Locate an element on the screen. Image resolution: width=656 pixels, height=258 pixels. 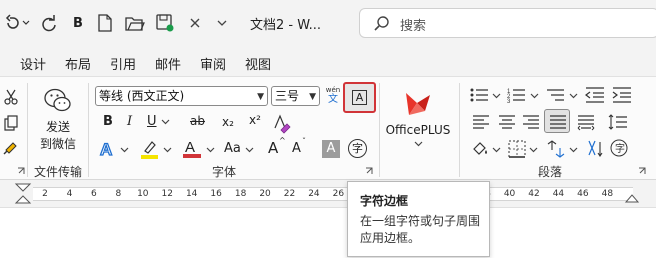
customize-toolbar-button is located at coordinates (222, 23).